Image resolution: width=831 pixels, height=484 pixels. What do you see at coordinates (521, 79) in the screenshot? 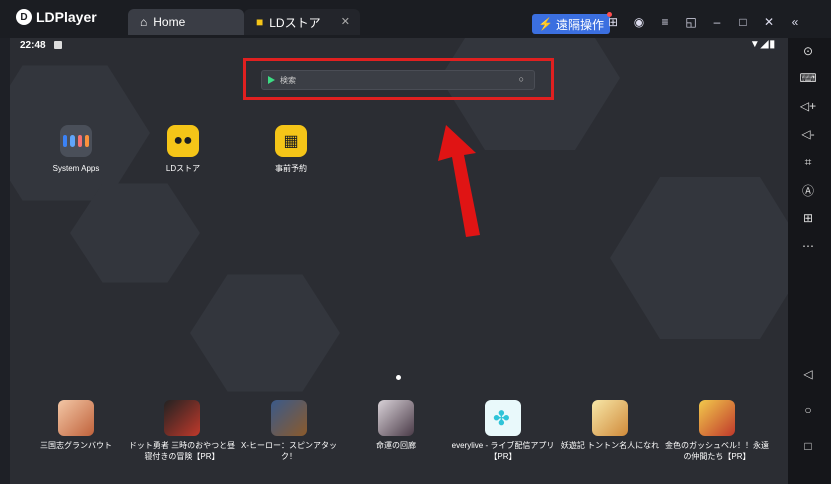
I see `search-icon: ○` at bounding box center [521, 79].